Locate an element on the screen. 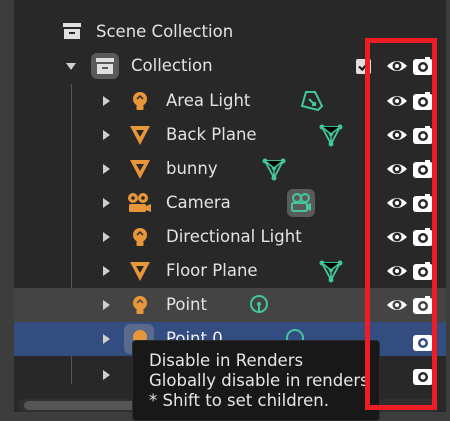  scene-collection-label: Scene Collection is located at coordinates (165, 31).